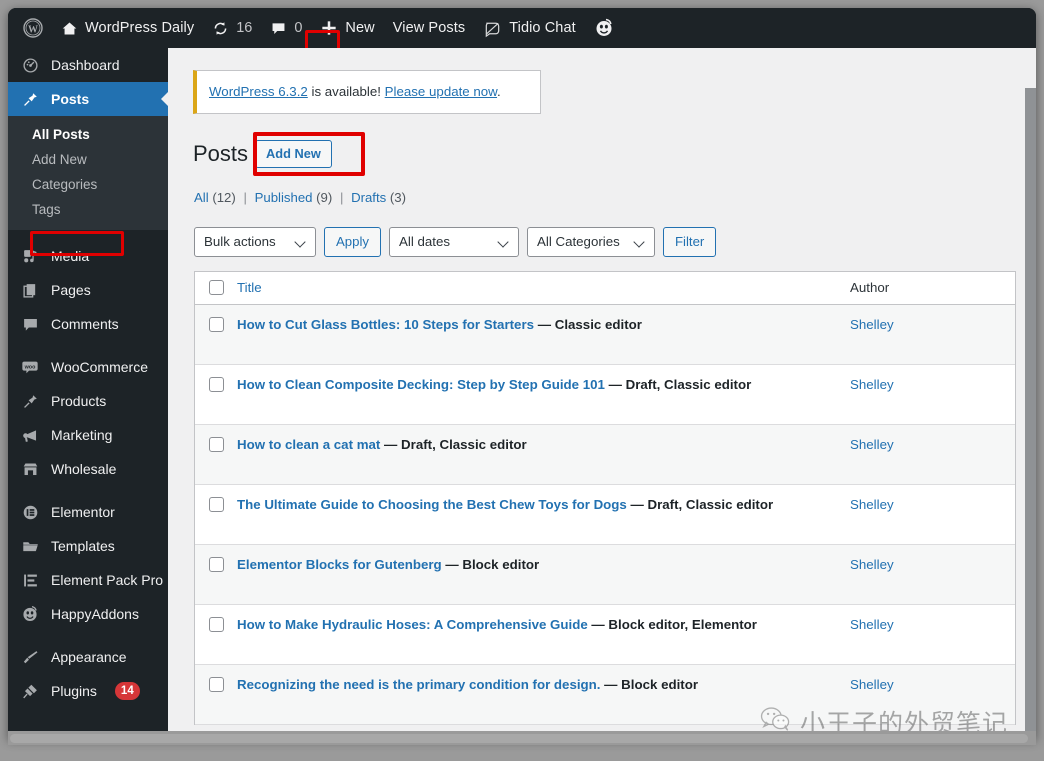  I want to click on admin-bar-new: New, so click(347, 28).